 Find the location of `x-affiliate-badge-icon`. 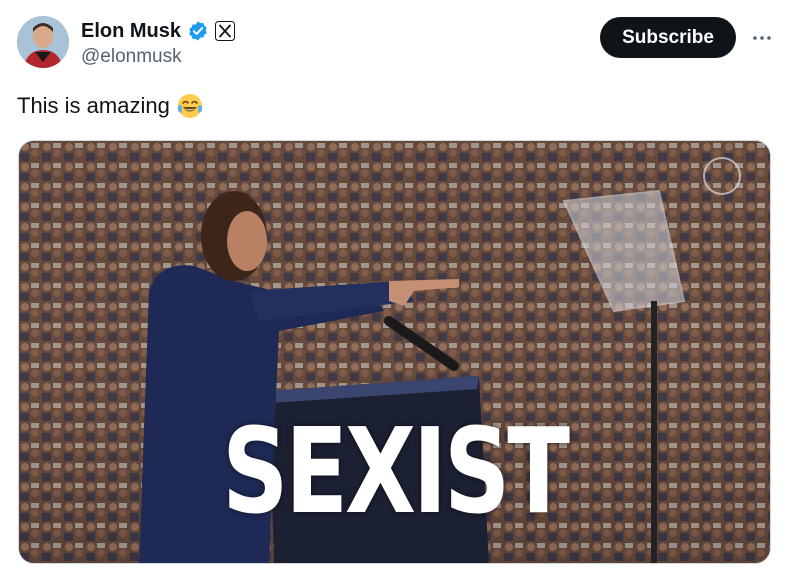

x-affiliate-badge-icon is located at coordinates (225, 31).